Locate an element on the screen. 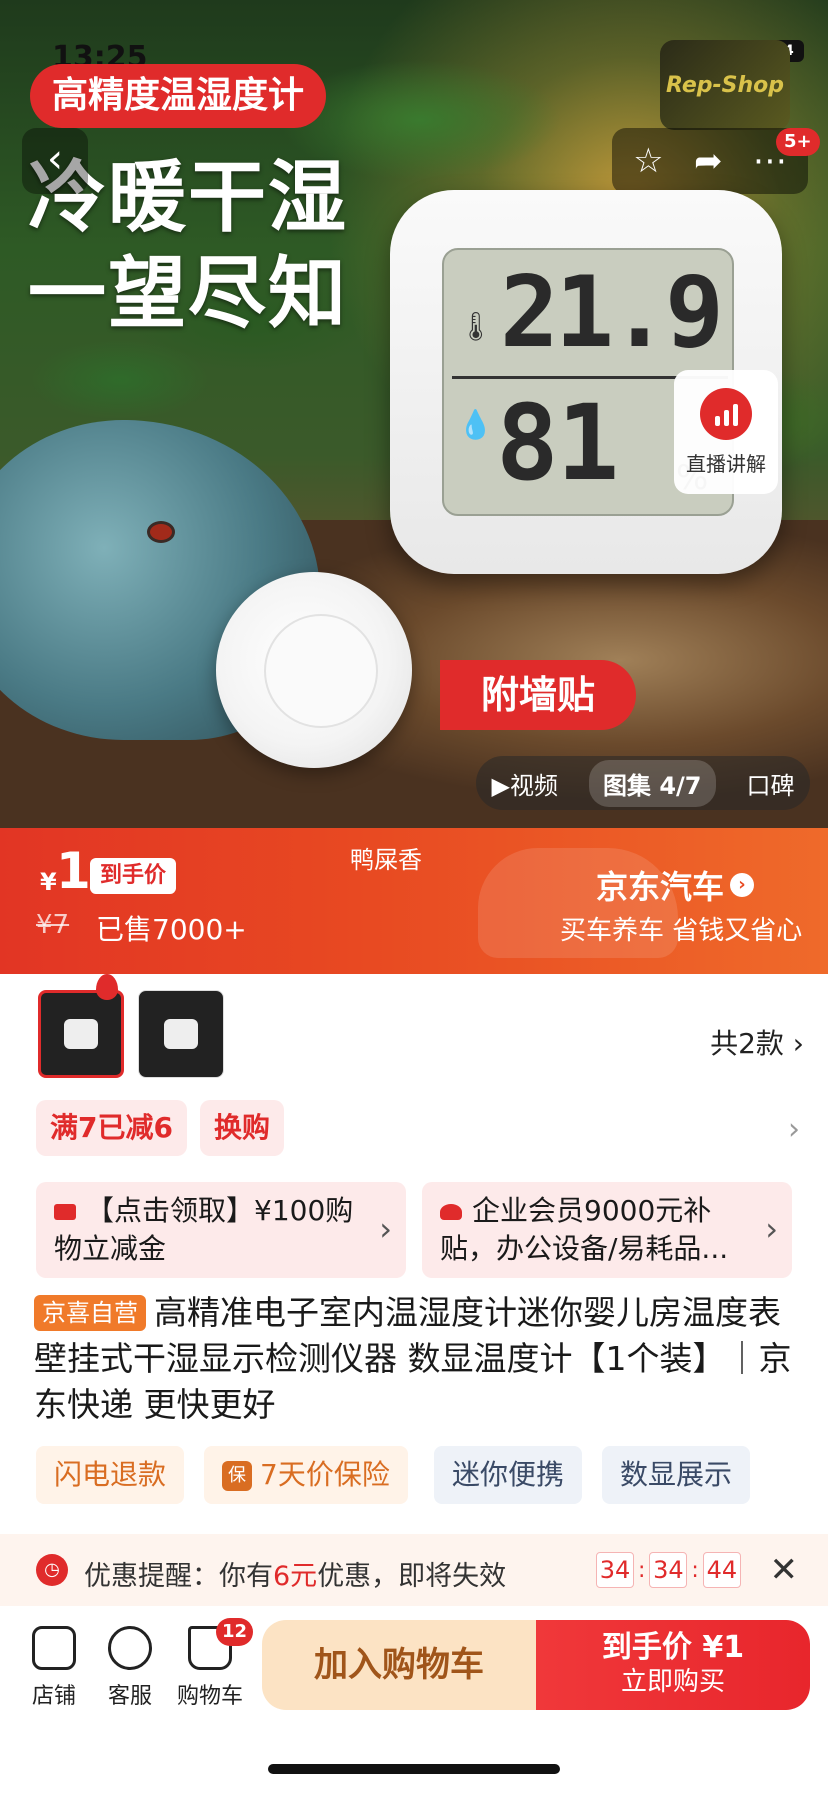  final-price-tag: 到手价 is located at coordinates (133, 876).